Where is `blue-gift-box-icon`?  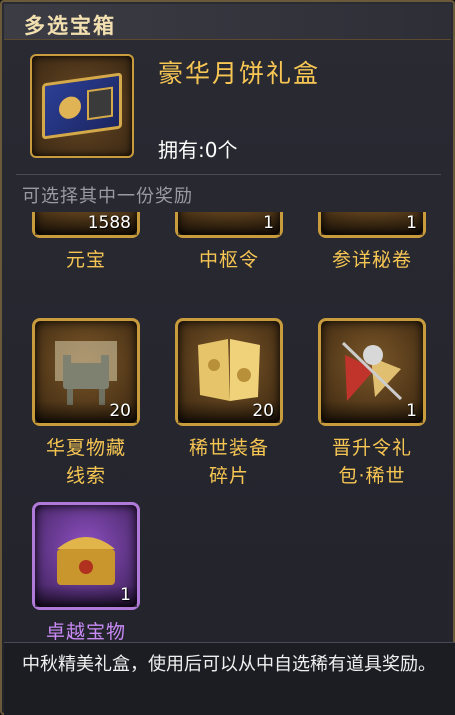
blue-gift-box-icon is located at coordinates (82, 106).